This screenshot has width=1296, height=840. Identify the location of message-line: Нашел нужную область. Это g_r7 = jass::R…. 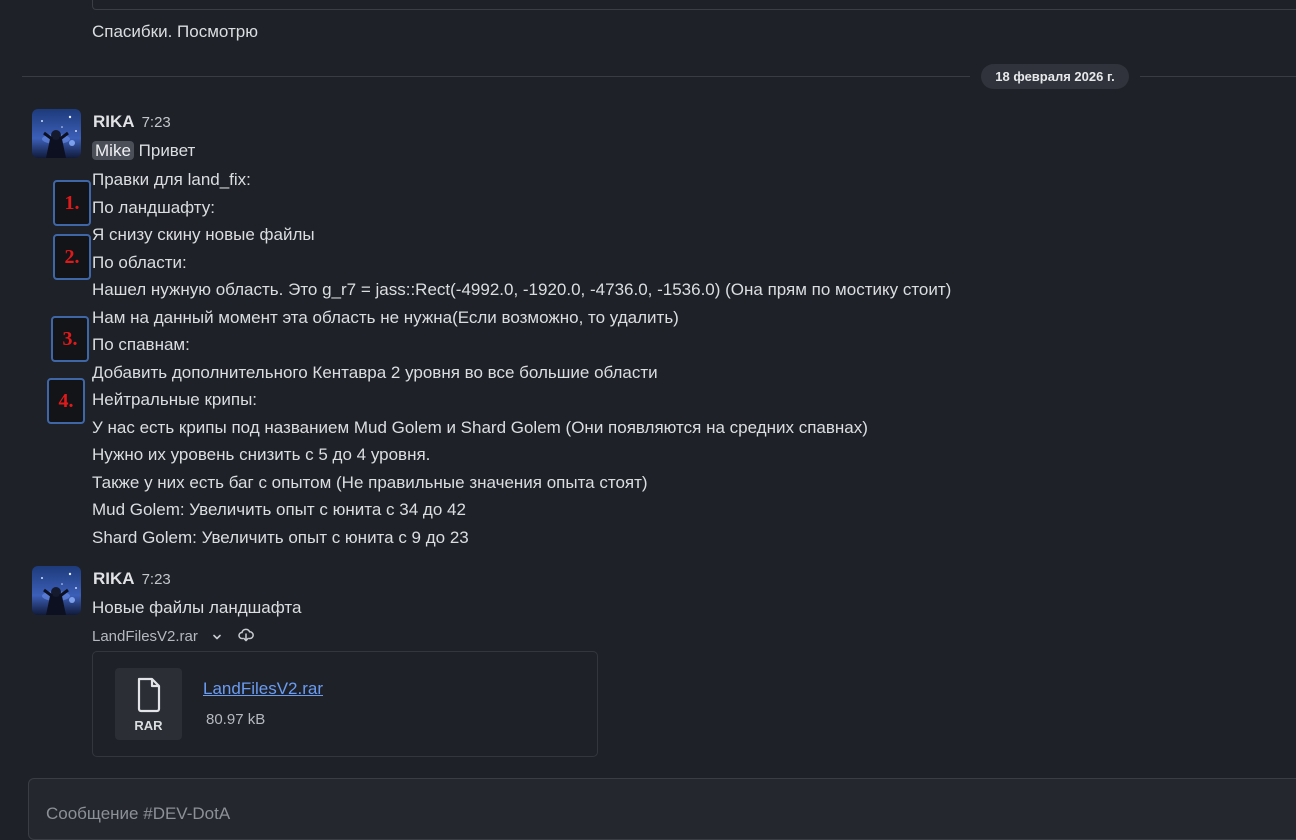
(522, 289).